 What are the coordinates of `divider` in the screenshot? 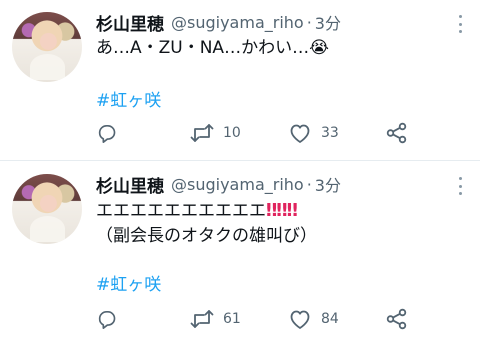 It's located at (240, 160).